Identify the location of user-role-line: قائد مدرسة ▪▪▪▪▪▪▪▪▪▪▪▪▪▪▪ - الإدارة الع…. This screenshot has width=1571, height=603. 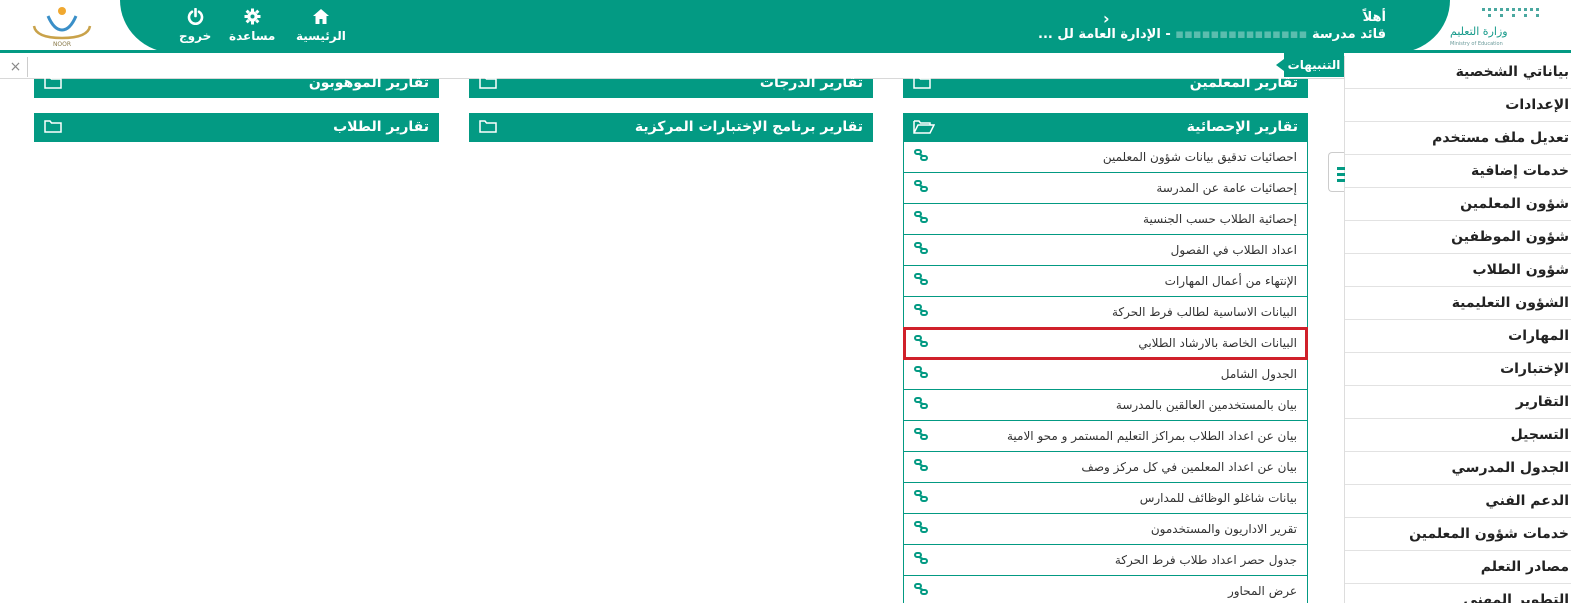
(1212, 34).